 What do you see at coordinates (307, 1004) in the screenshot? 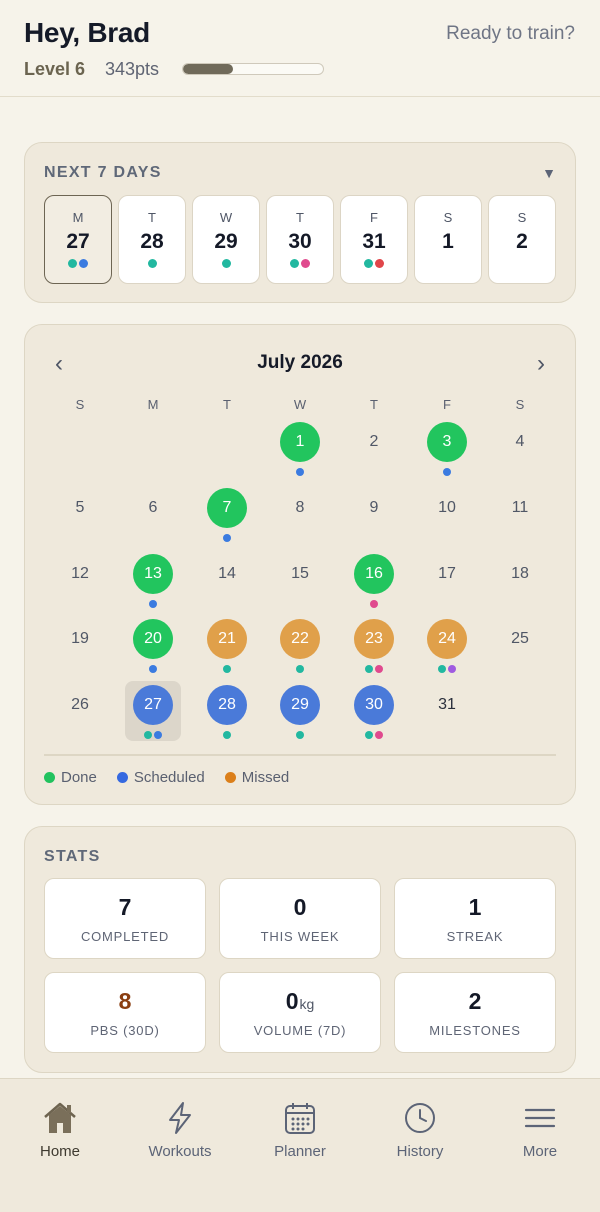
I see `stat-unit: kg` at bounding box center [307, 1004].